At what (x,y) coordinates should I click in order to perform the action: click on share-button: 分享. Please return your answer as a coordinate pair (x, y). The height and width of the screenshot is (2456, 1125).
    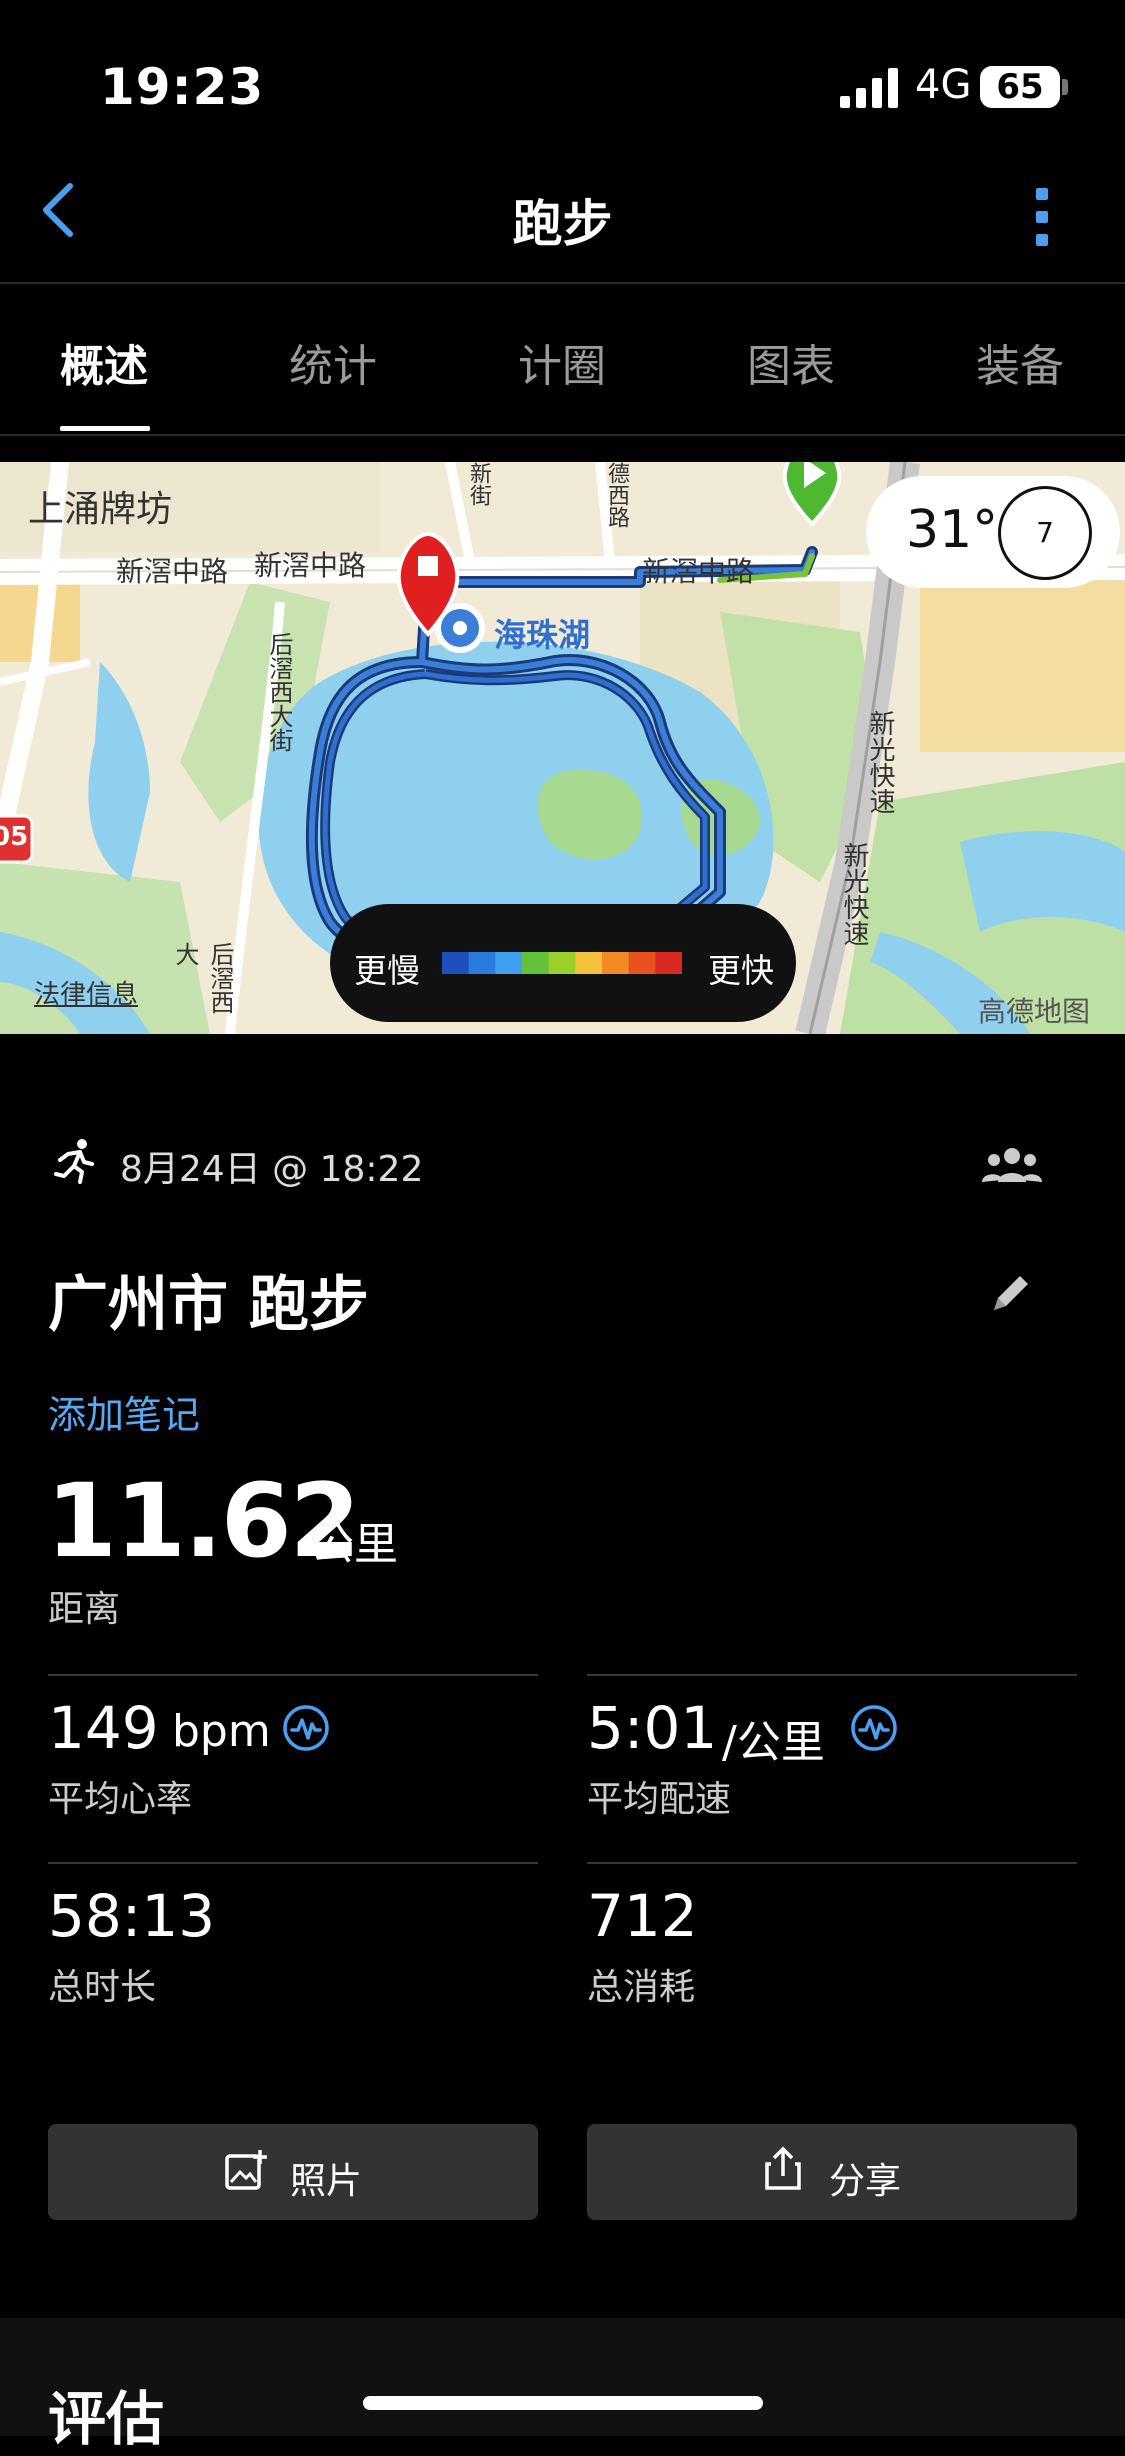
    Looking at the image, I should click on (832, 2172).